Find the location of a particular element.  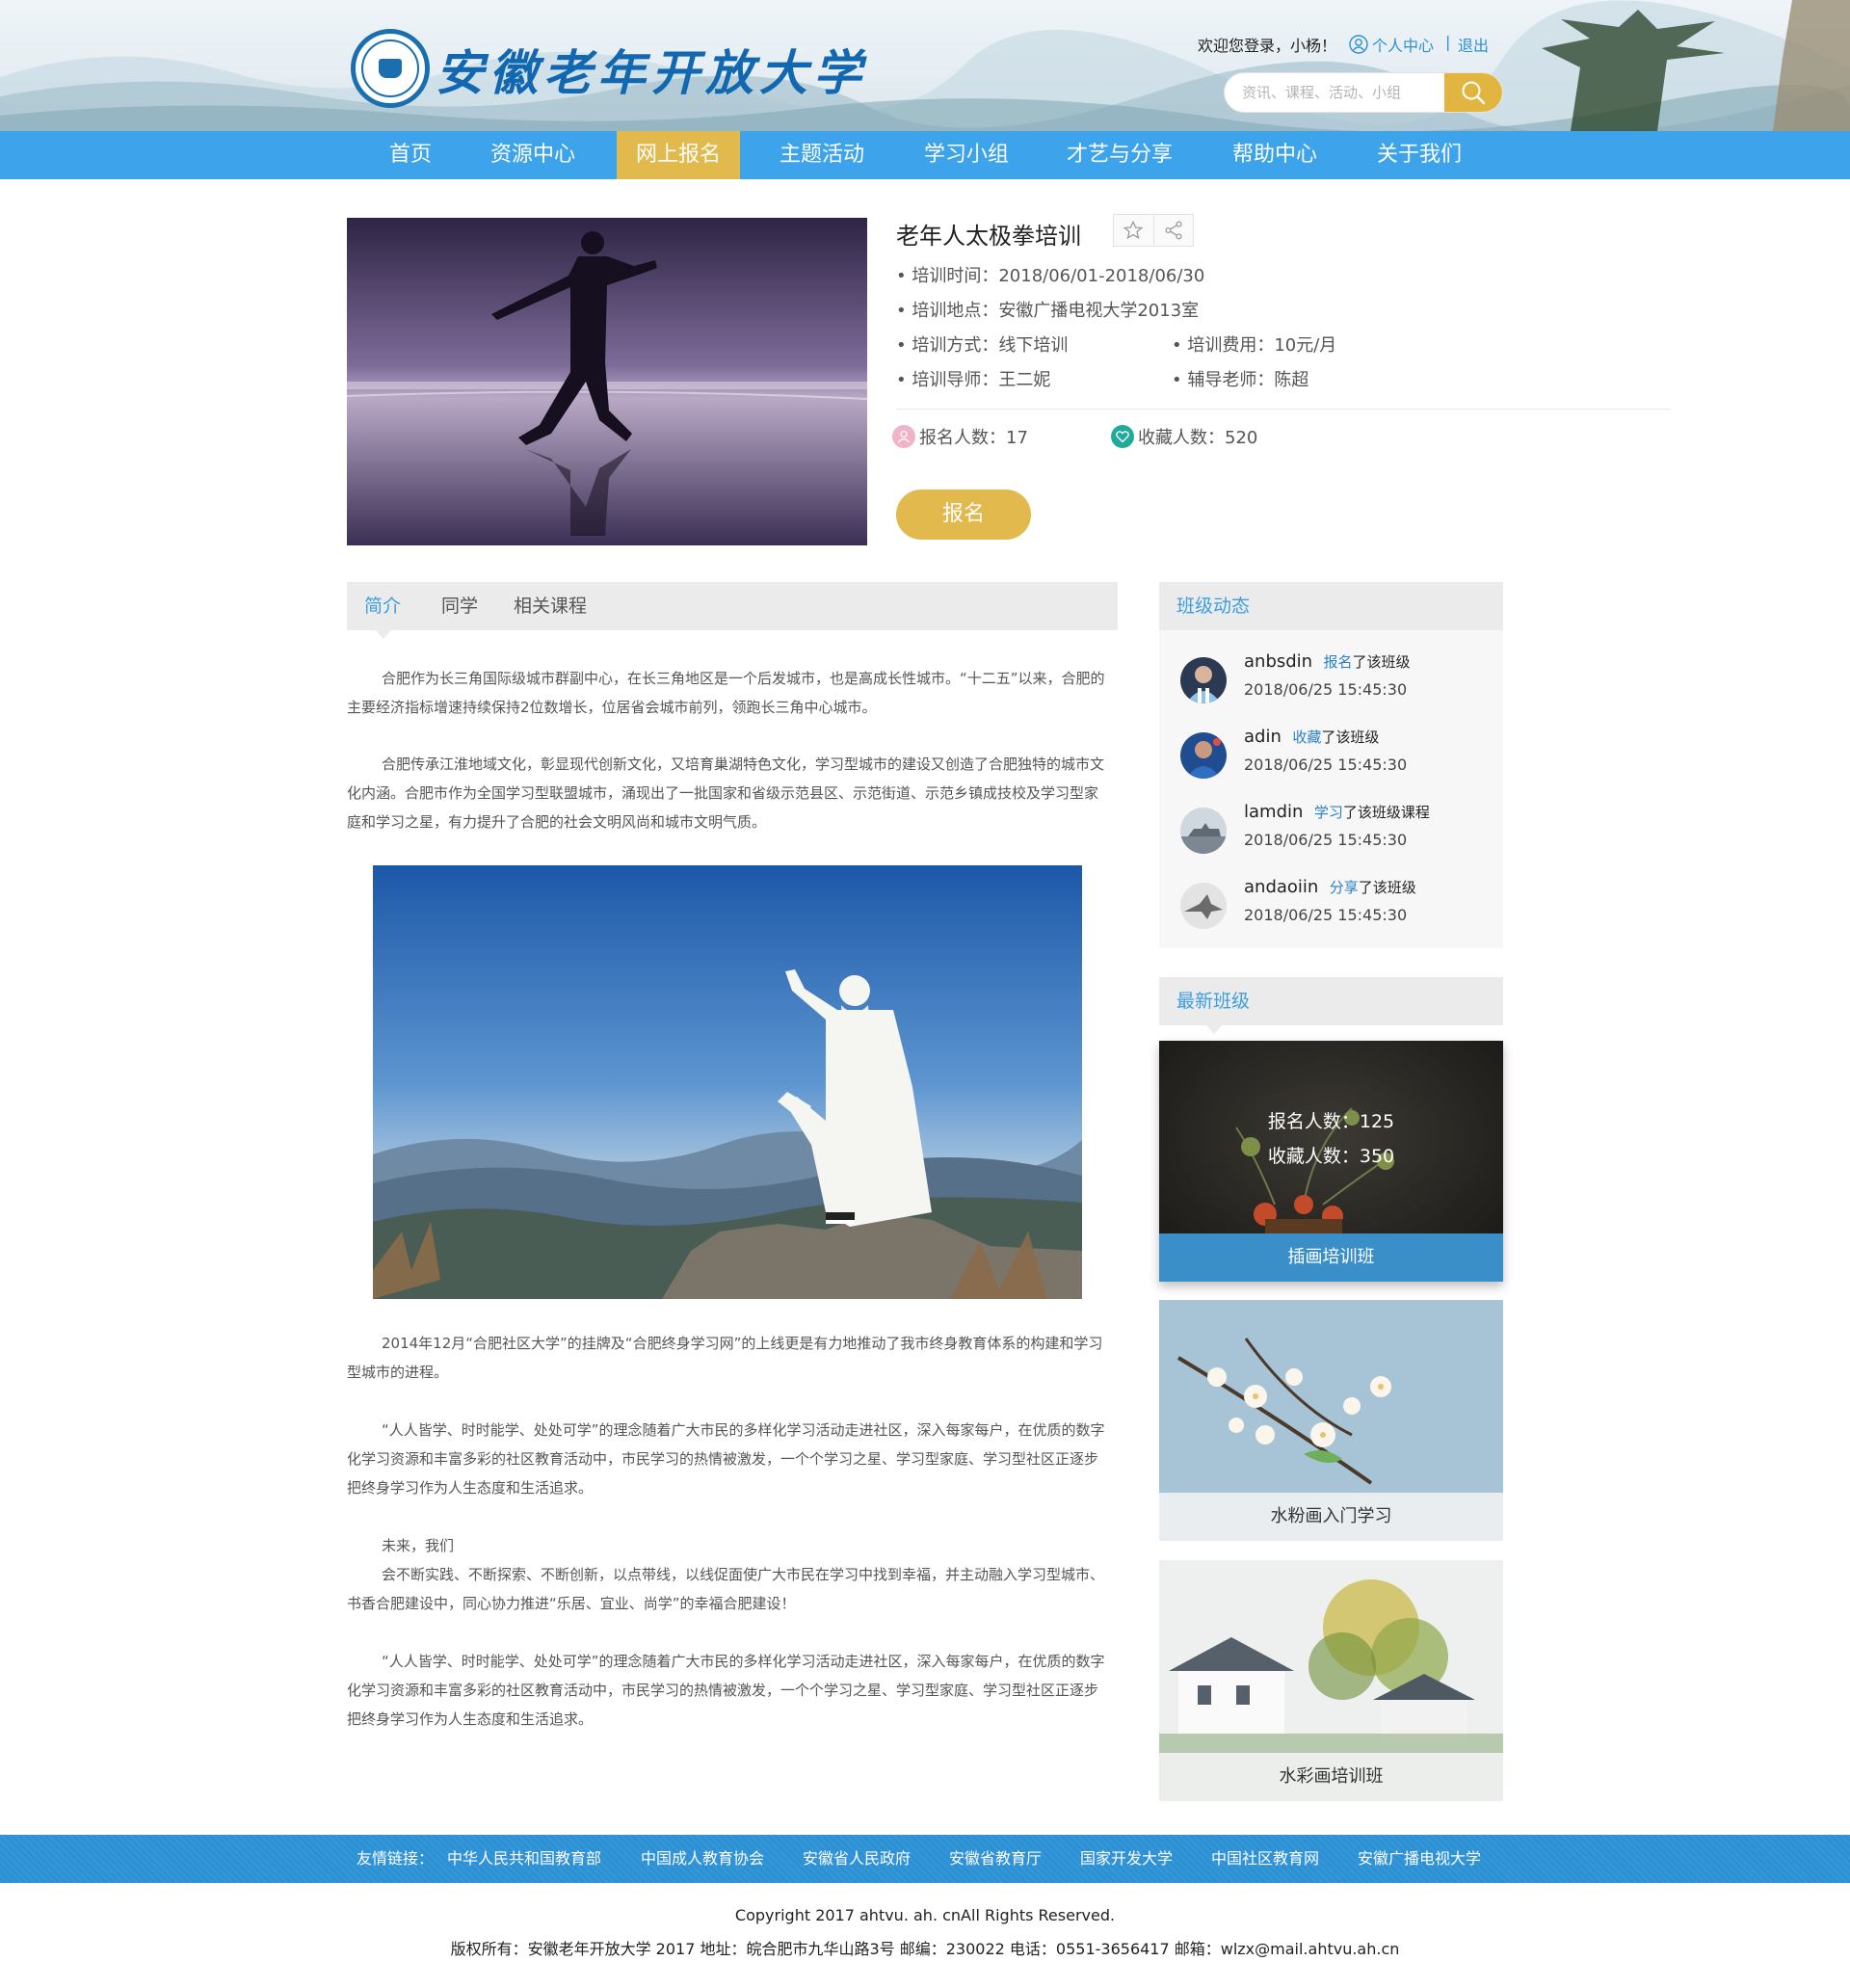

search-box is located at coordinates (1363, 92).